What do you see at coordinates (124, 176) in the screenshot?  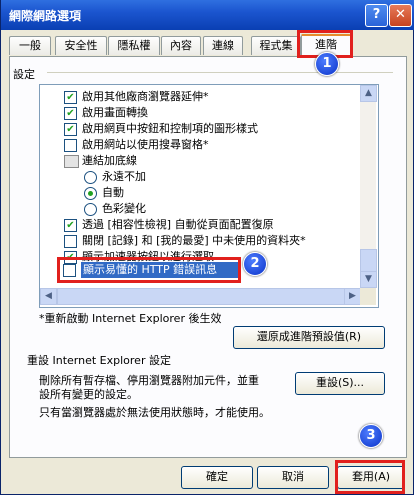 I see `list-item-label: 永遠不加` at bounding box center [124, 176].